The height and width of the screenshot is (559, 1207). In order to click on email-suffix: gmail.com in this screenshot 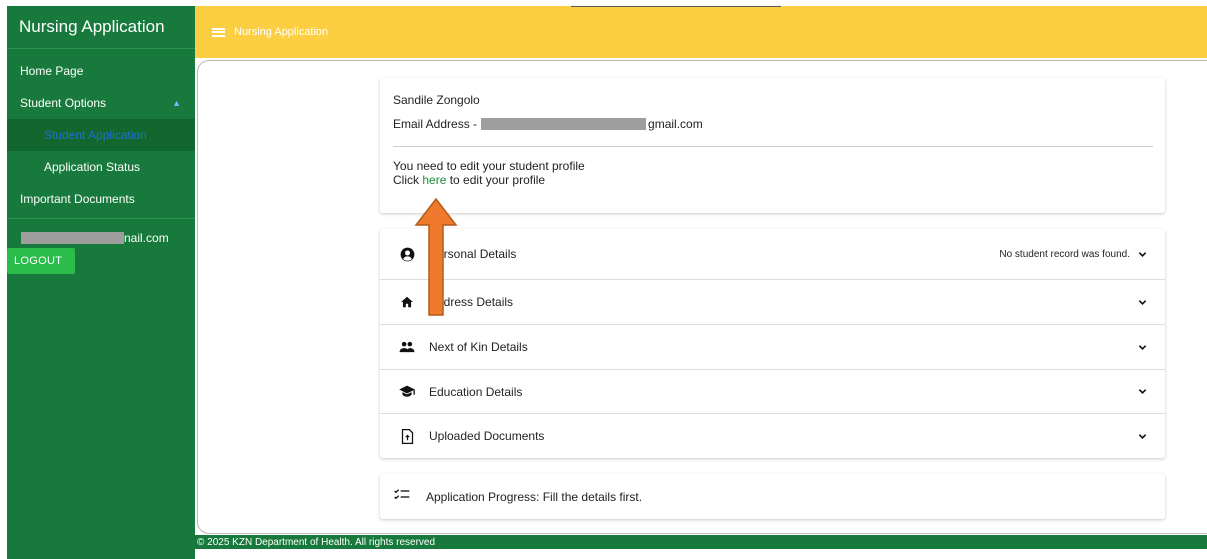, I will do `click(675, 124)`.